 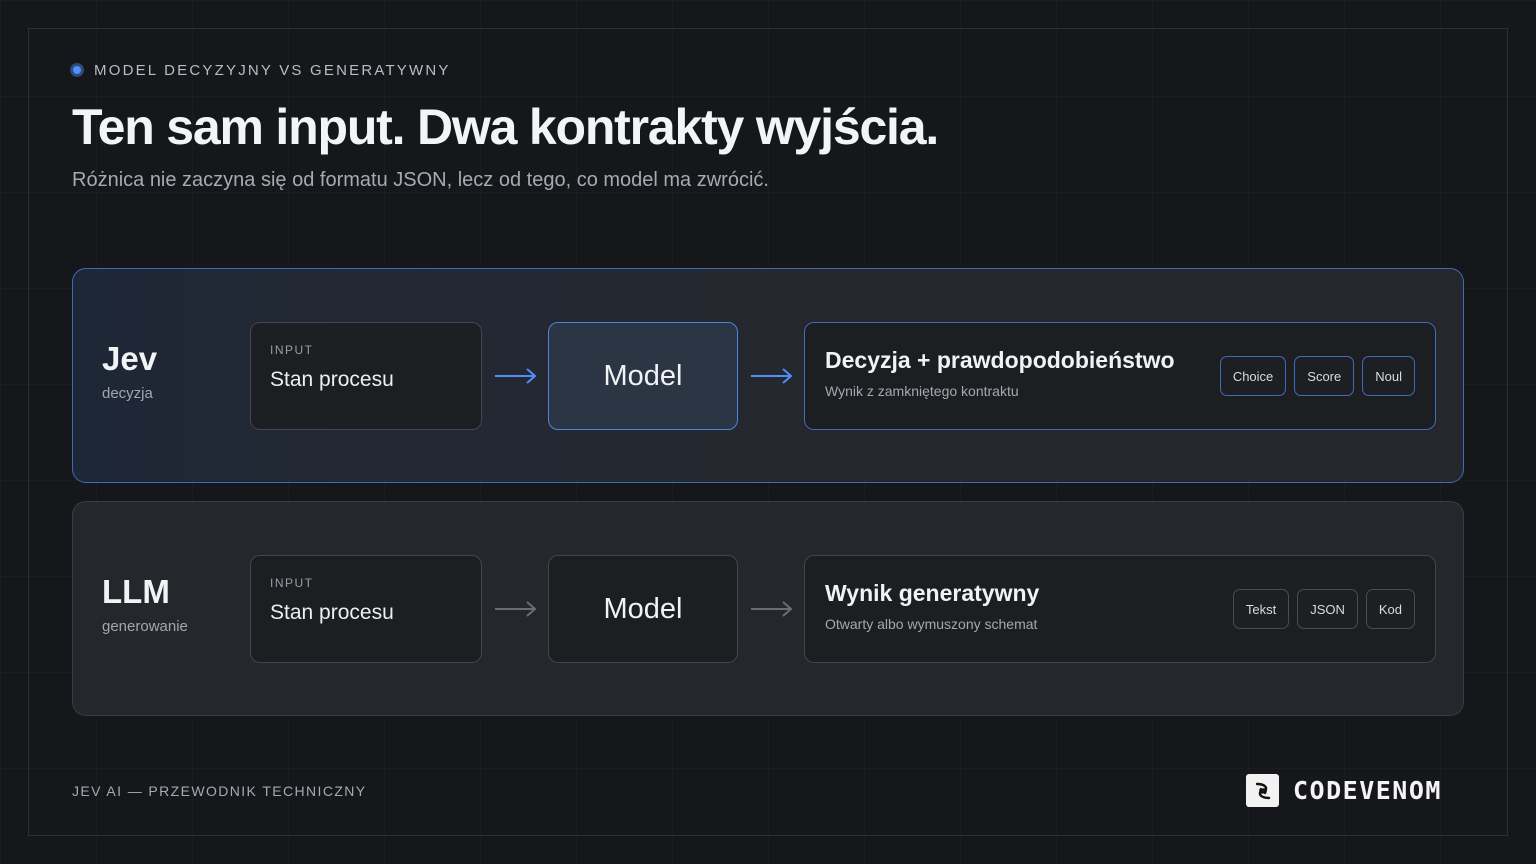 What do you see at coordinates (145, 627) in the screenshot?
I see `row-sub: generowanie` at bounding box center [145, 627].